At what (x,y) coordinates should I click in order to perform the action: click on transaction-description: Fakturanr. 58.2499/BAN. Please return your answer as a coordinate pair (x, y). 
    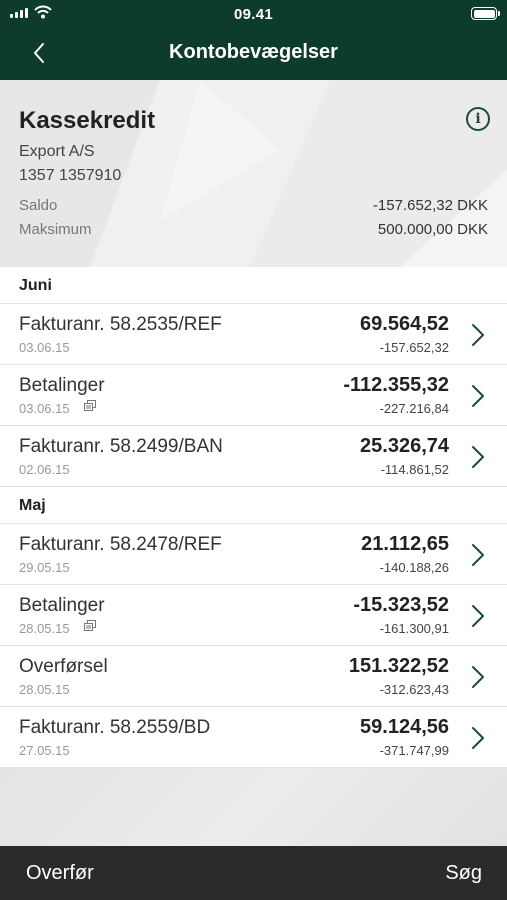
    Looking at the image, I should click on (121, 446).